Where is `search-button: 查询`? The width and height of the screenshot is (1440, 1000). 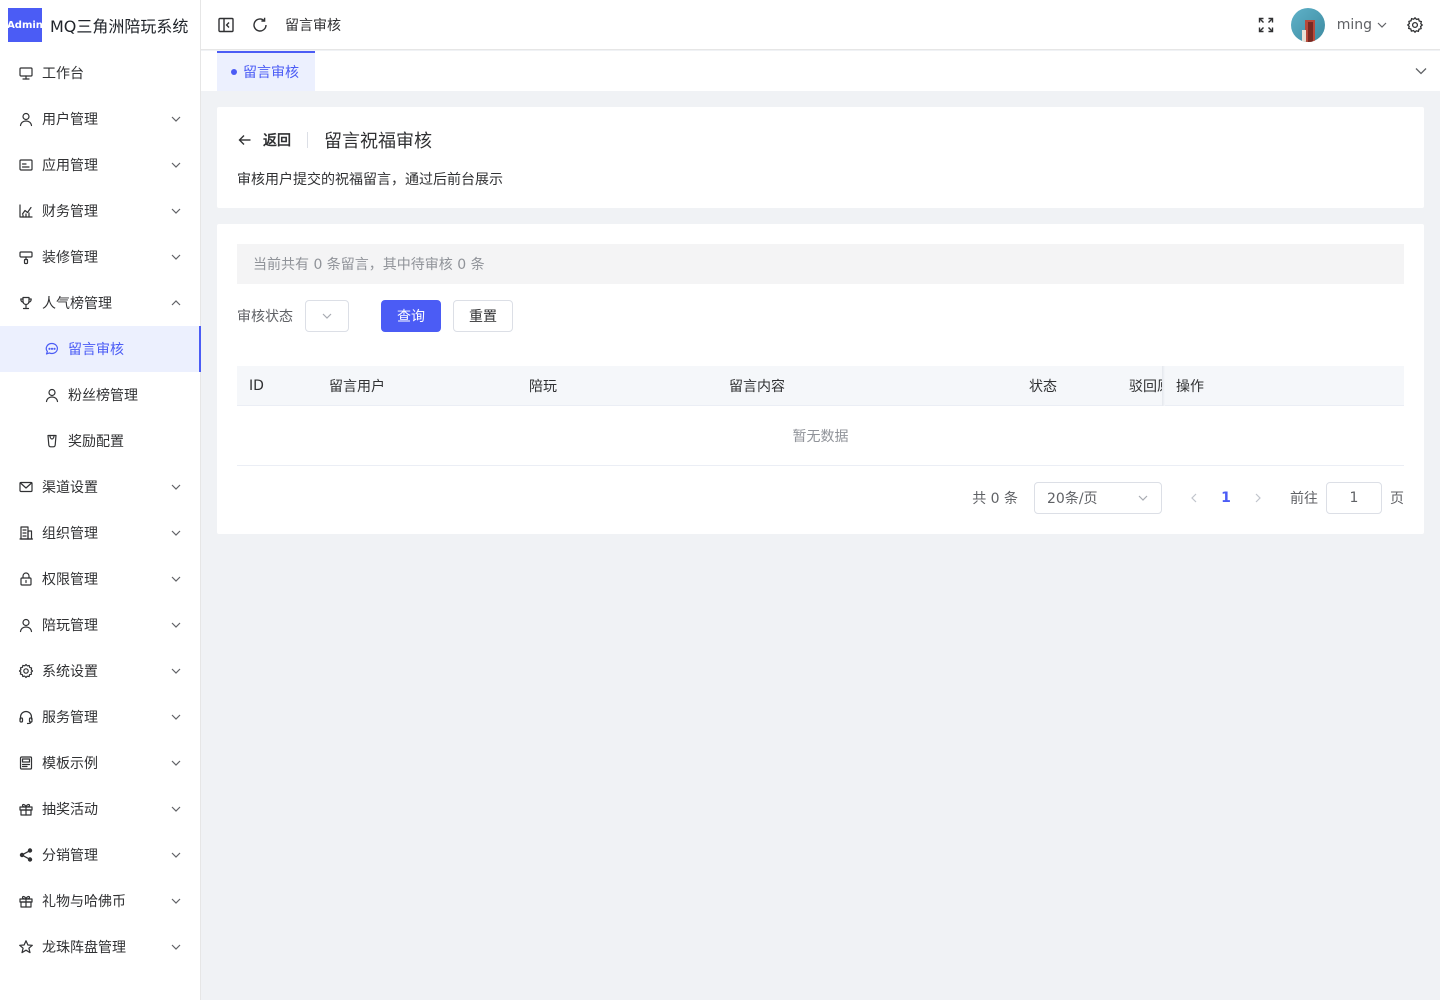 search-button: 查询 is located at coordinates (411, 316).